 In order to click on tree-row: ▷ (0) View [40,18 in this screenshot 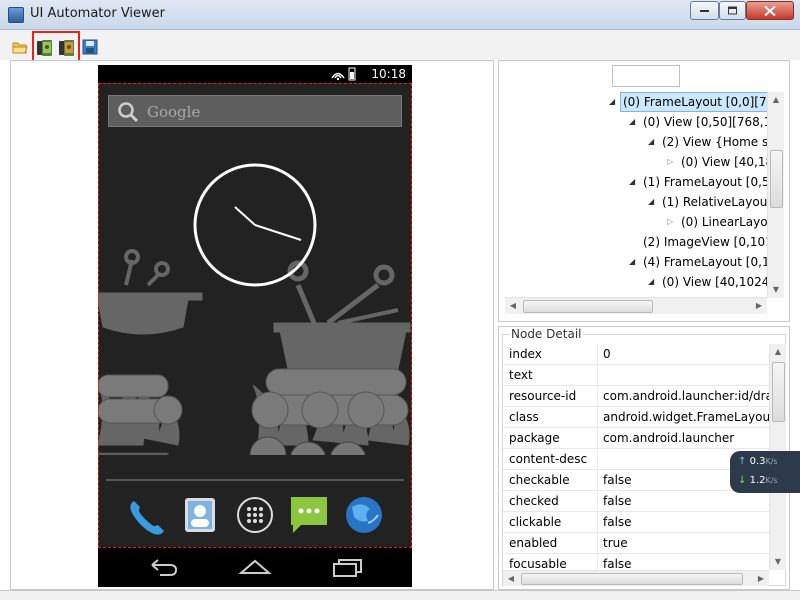, I will do `click(636, 162)`.